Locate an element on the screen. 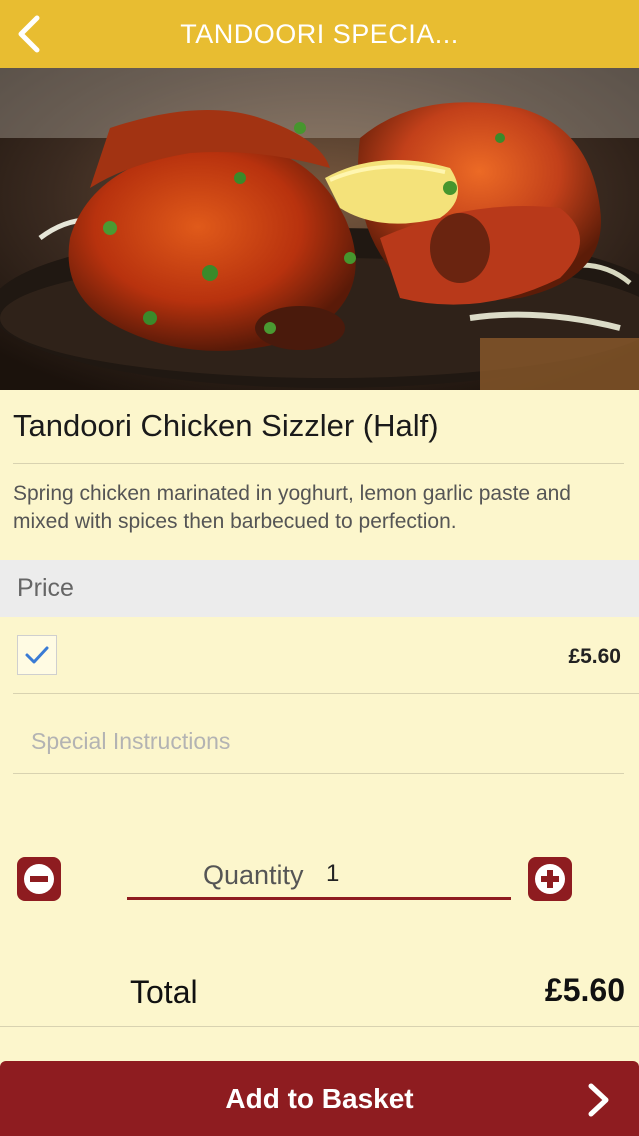 This screenshot has width=639, height=1136. chevron-left-icon is located at coordinates (29, 34).